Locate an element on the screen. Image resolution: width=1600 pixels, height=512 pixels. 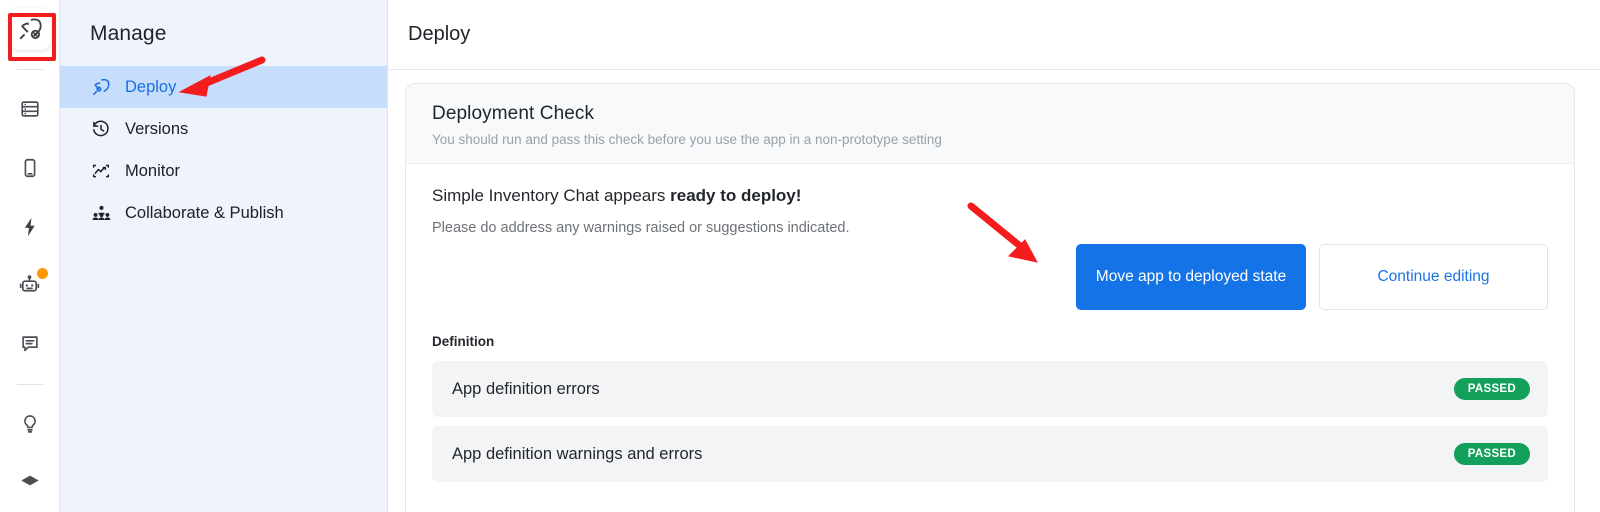
rail-item-data is located at coordinates (30, 109).